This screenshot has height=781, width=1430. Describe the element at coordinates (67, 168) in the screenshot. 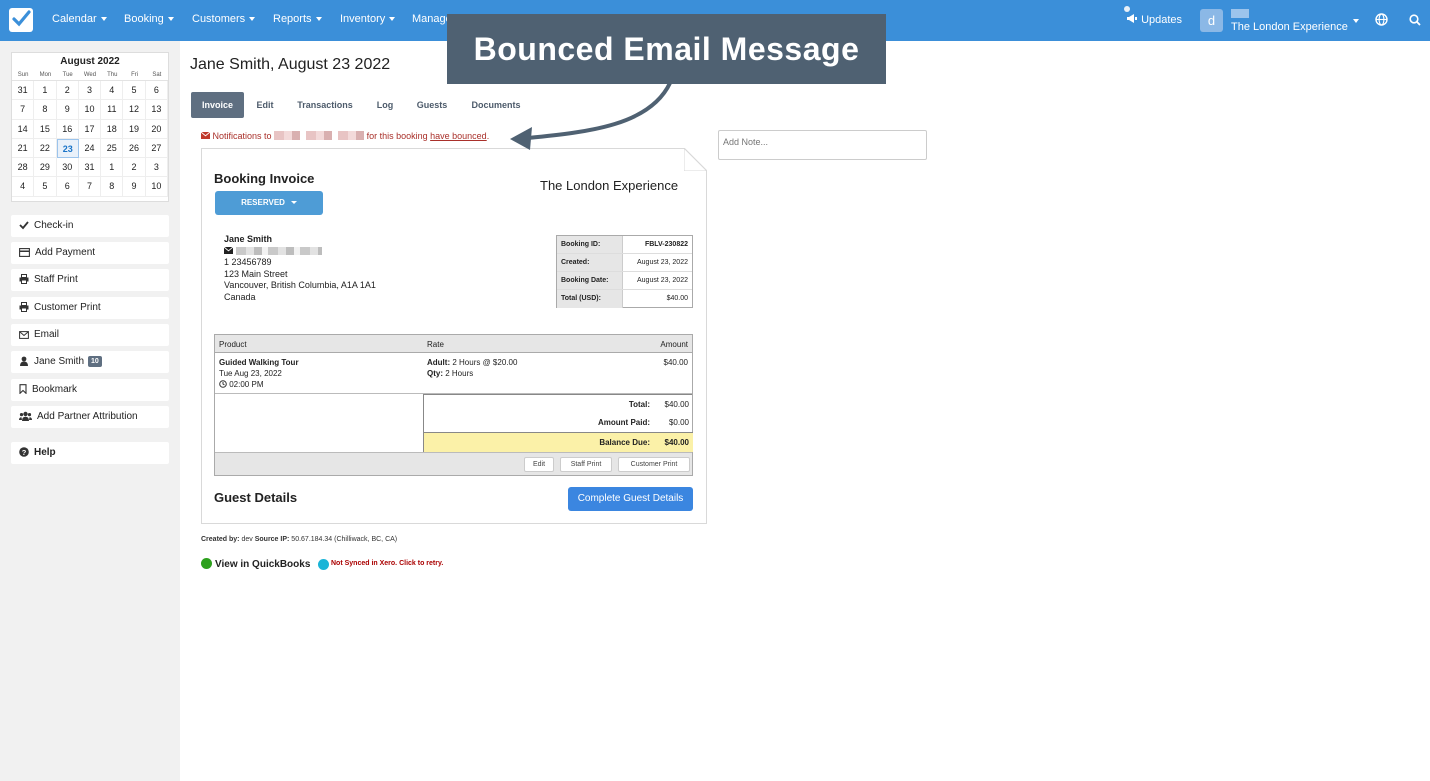

I see `calendar-day: 30` at that location.